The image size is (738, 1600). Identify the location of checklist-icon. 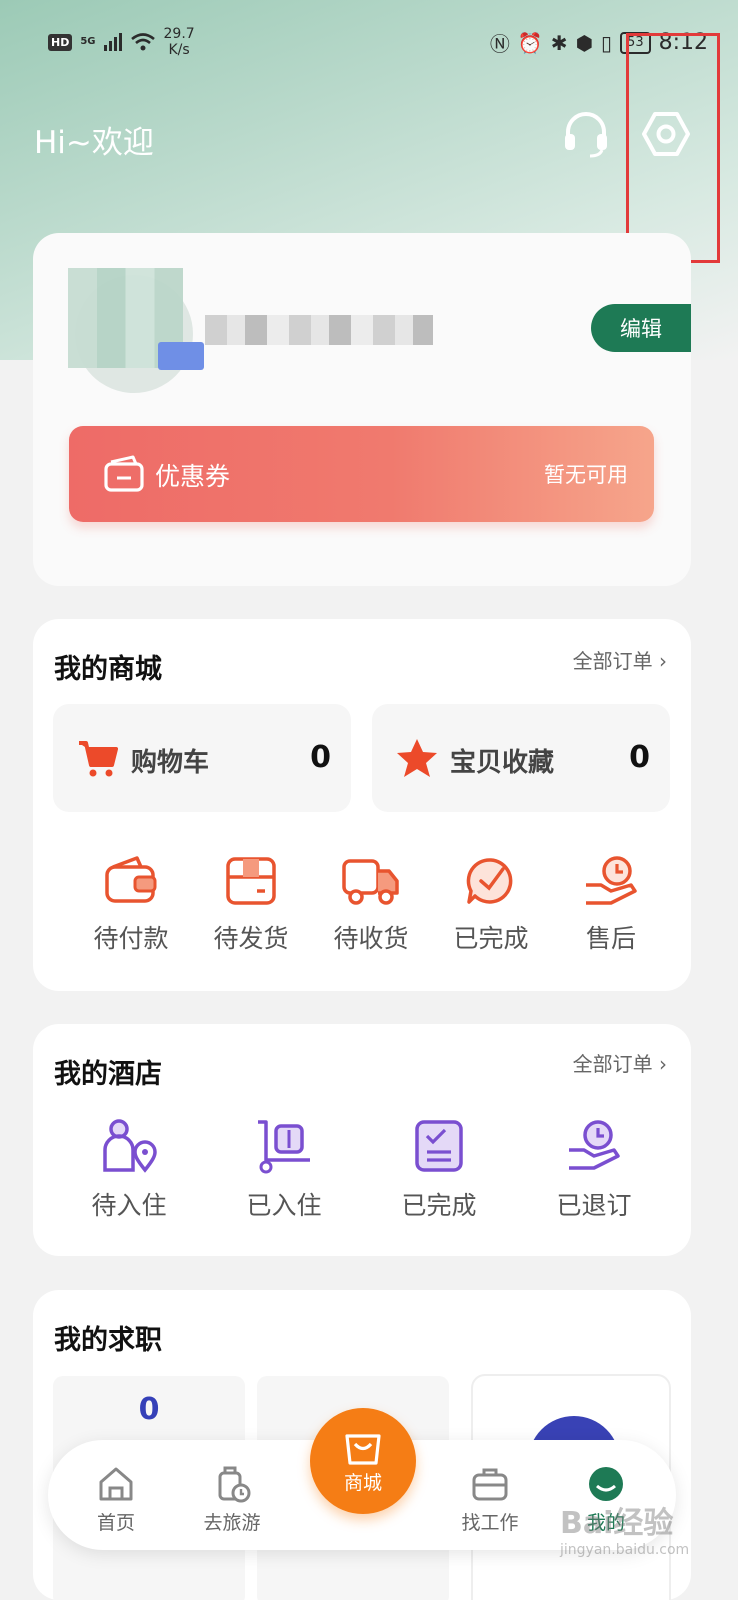
(439, 1146).